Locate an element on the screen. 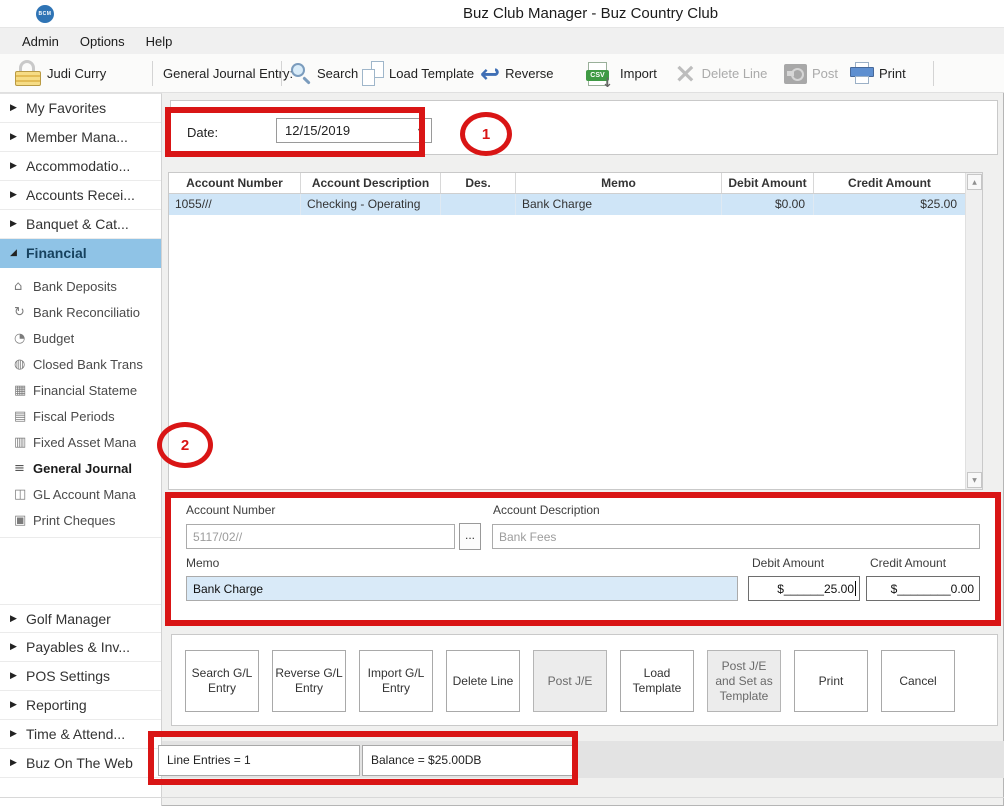  sidebar-item-budget: ◔ Budget is located at coordinates (80, 338).